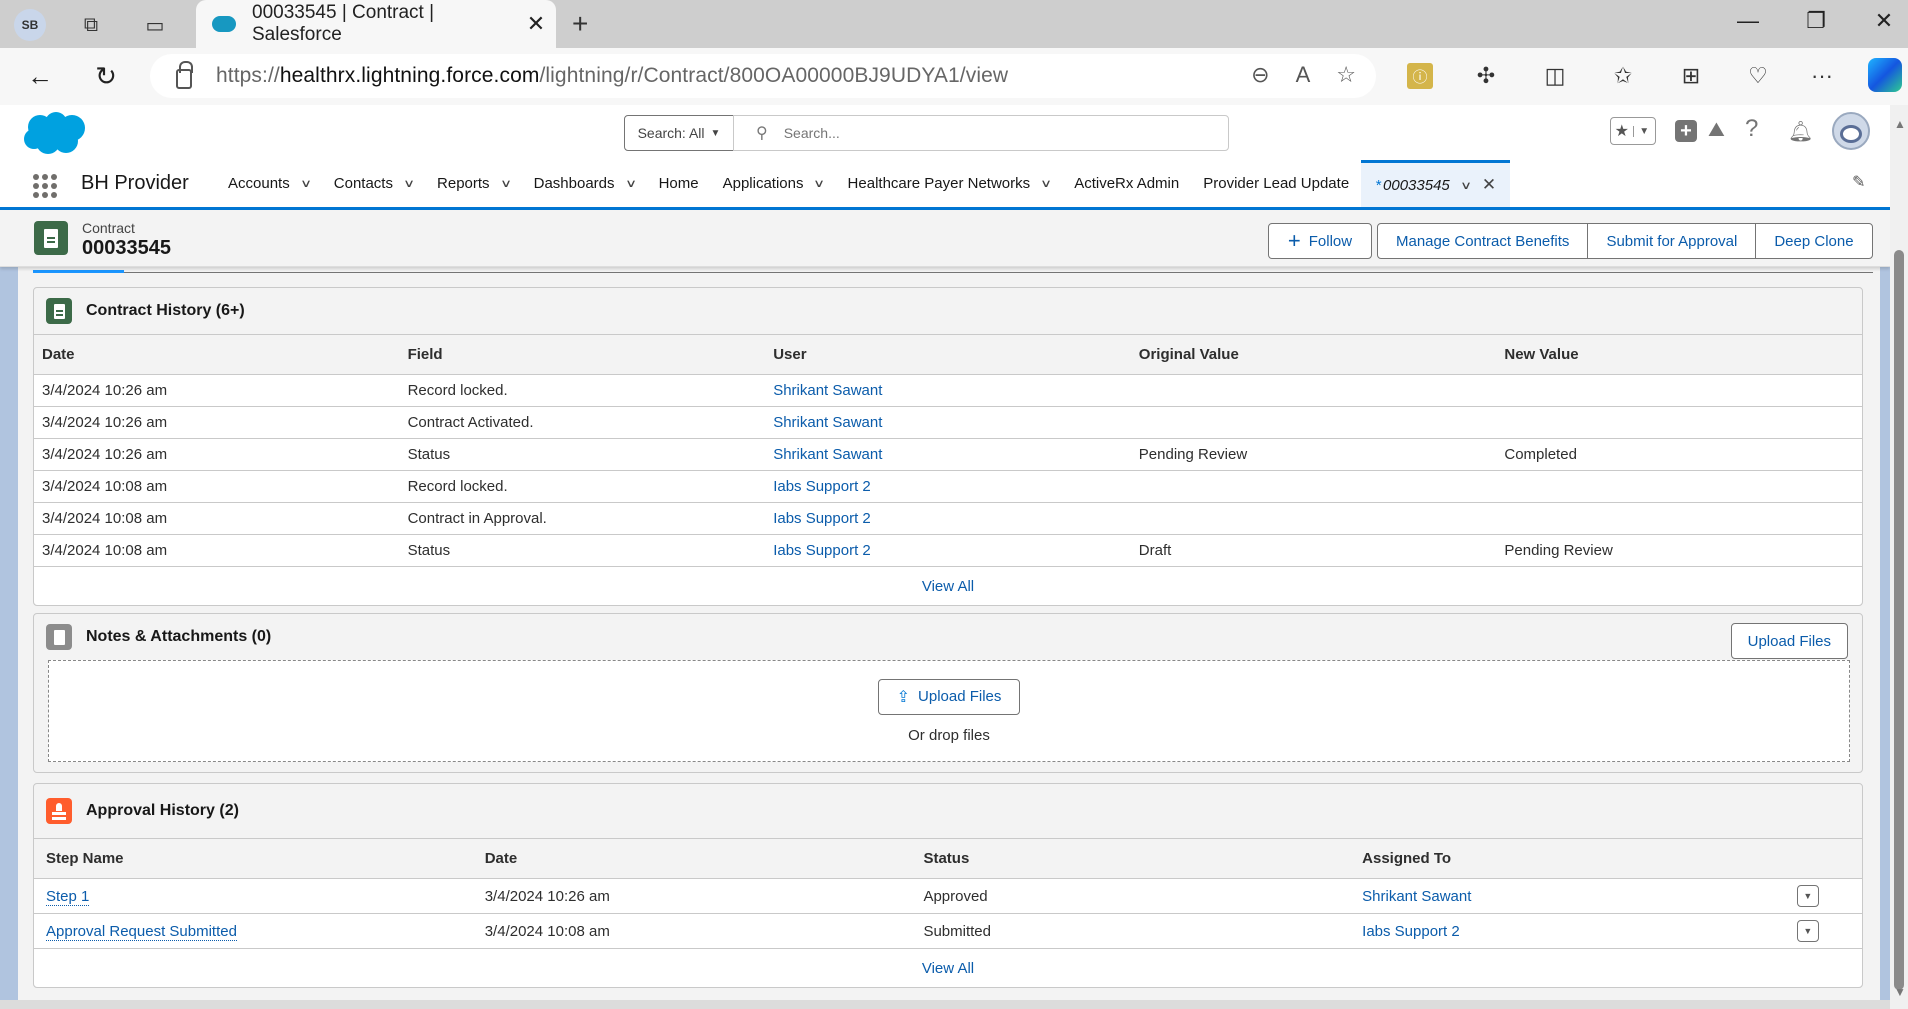 This screenshot has width=1908, height=1009. What do you see at coordinates (1622, 131) in the screenshot?
I see `favorites-star-icon: ★` at bounding box center [1622, 131].